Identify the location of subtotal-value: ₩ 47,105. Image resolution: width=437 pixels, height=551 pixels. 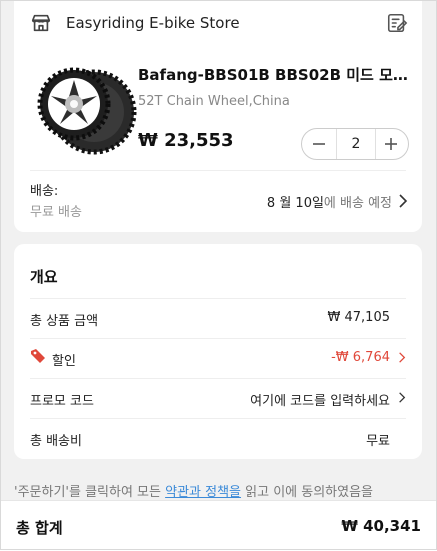
(358, 317).